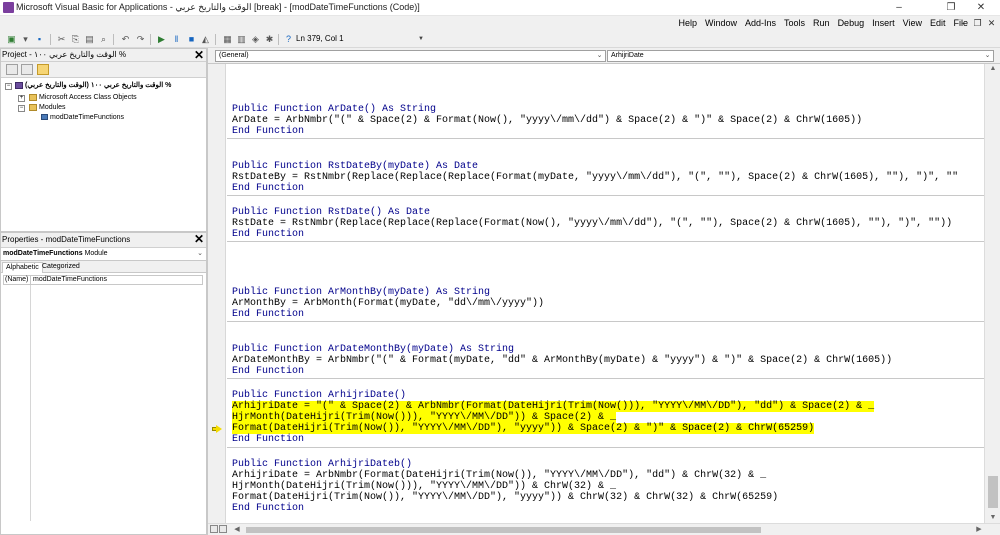 The image size is (1000, 535). Describe the element at coordinates (721, 23) in the screenshot. I see `menu-window: Window` at that location.